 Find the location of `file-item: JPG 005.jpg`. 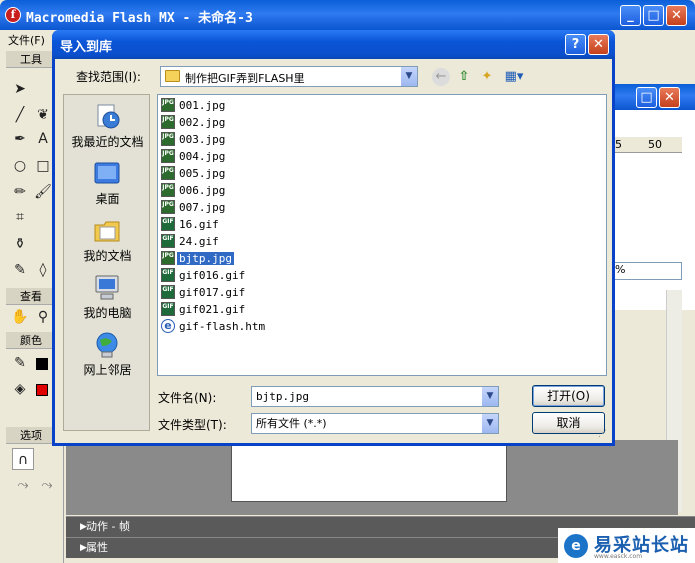

file-item: JPG 005.jpg is located at coordinates (194, 174).